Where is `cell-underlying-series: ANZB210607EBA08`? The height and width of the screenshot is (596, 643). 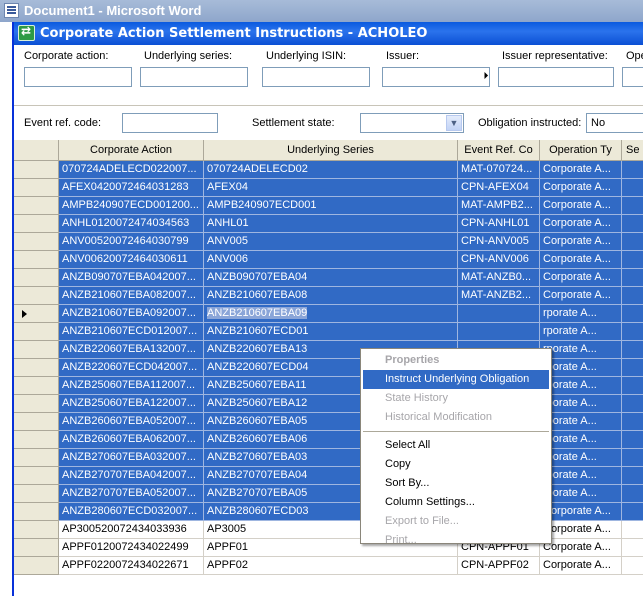
cell-underlying-series: ANZB210607EBA08 is located at coordinates (331, 296).